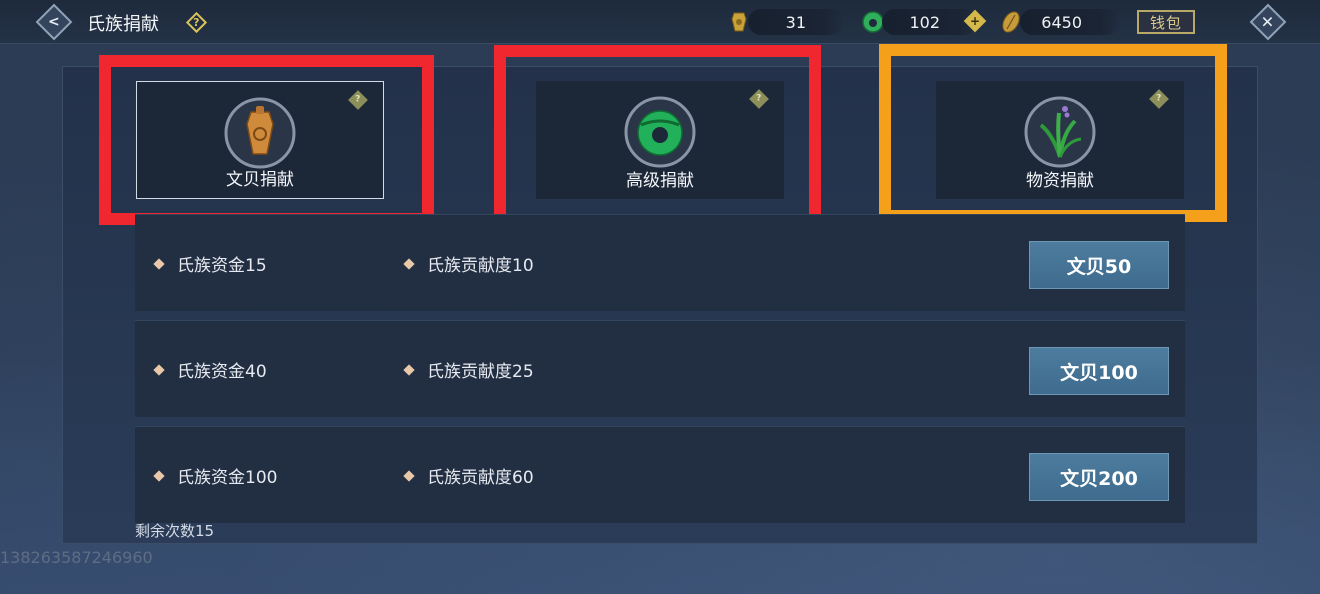 This screenshot has height=594, width=1320. I want to click on donate-button: 文贝100, so click(1099, 371).